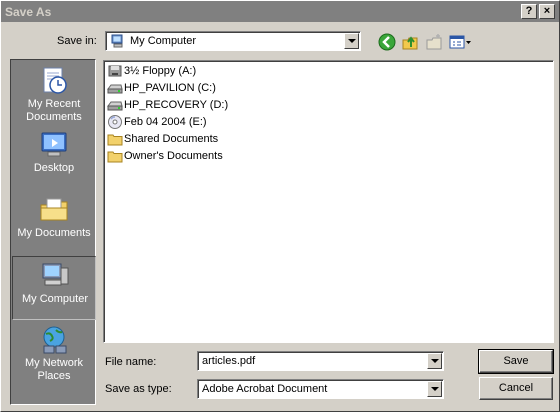 The image size is (560, 412). What do you see at coordinates (163, 41) in the screenshot?
I see `save-in-value: My Computer` at bounding box center [163, 41].